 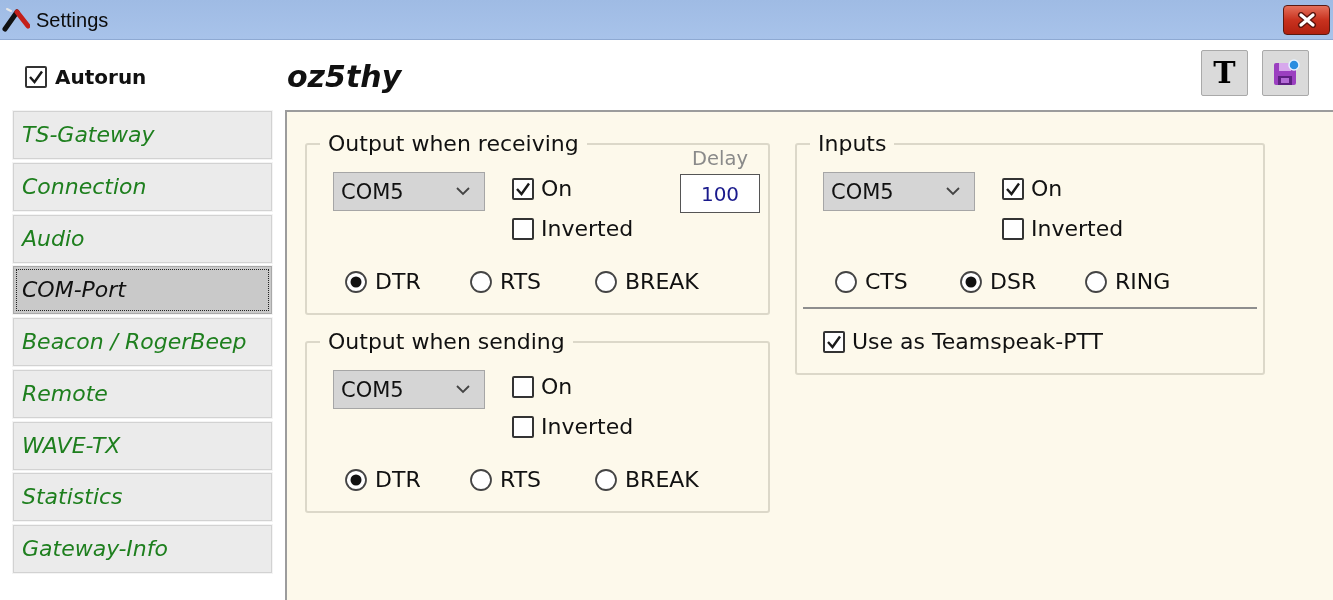 I want to click on group-title: Output when receiving, so click(x=453, y=144).